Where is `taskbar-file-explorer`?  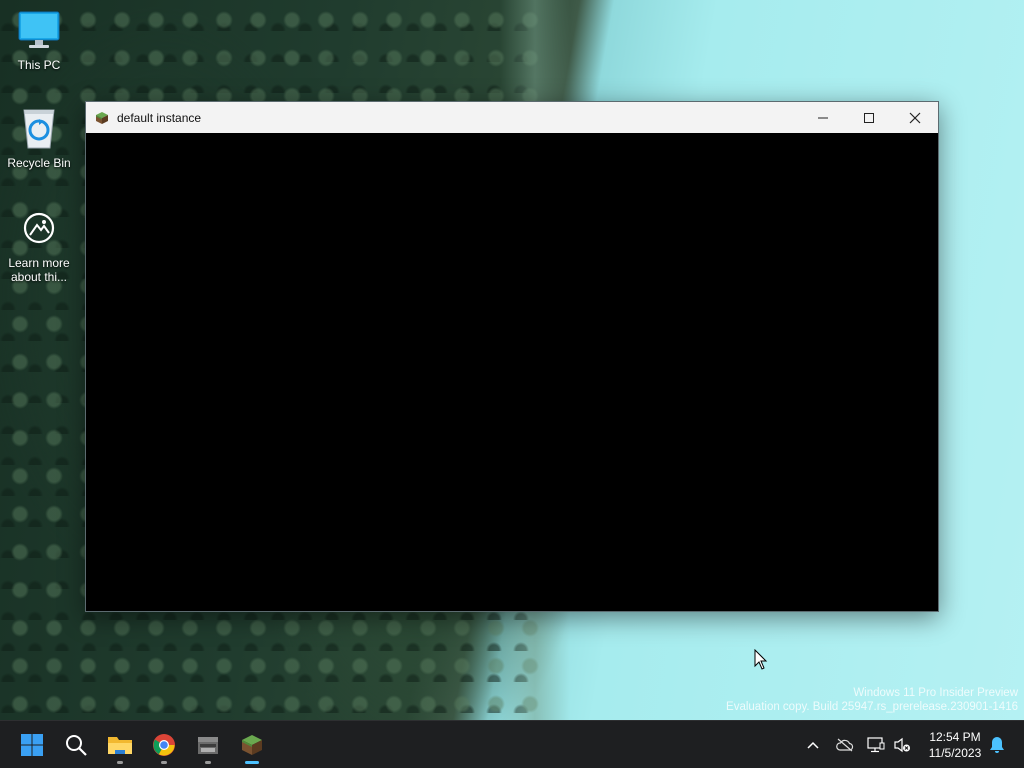 taskbar-file-explorer is located at coordinates (120, 745).